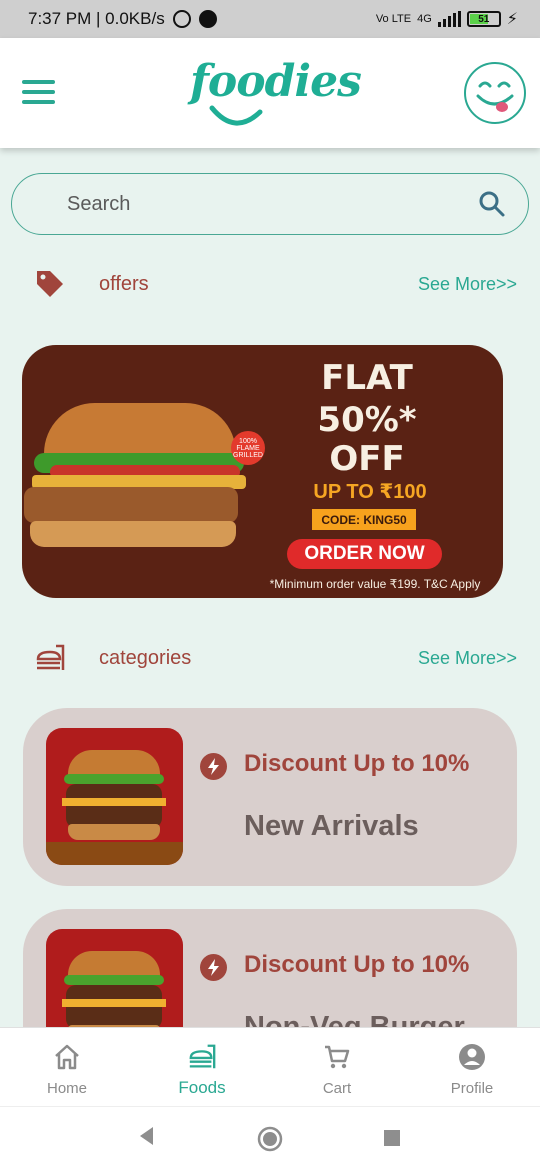 This screenshot has width=540, height=1170. What do you see at coordinates (331, 826) in the screenshot?
I see `category-name: New Arrivals` at bounding box center [331, 826].